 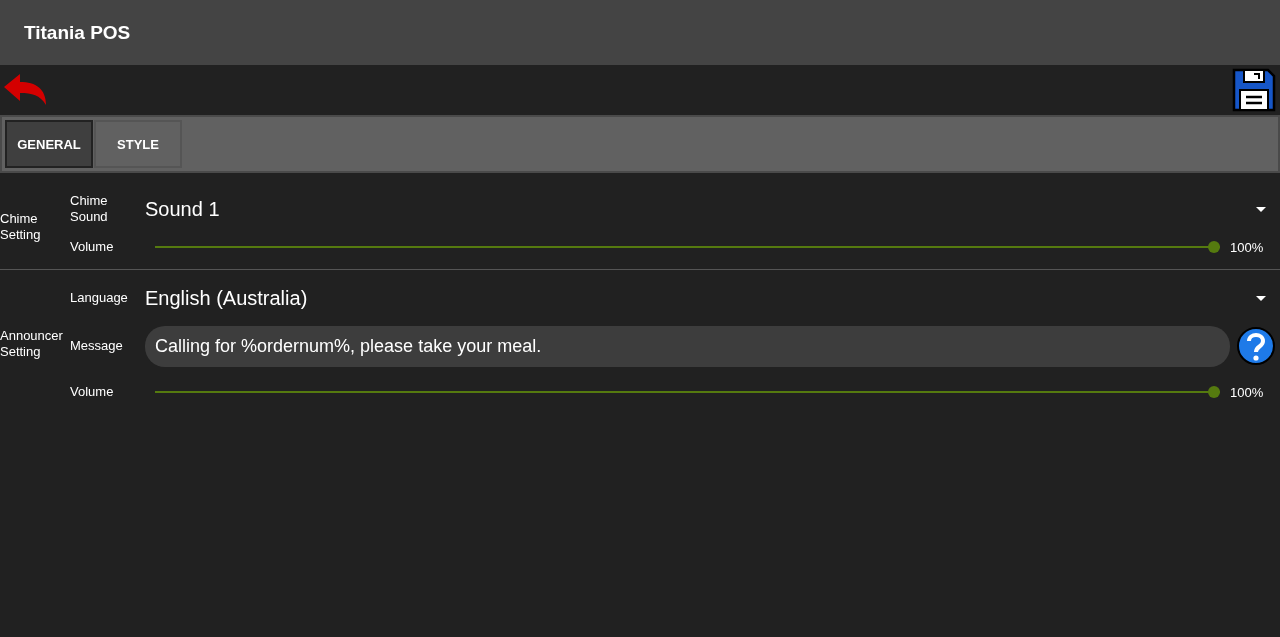 I want to click on app-title: Titania POS, so click(x=77, y=32).